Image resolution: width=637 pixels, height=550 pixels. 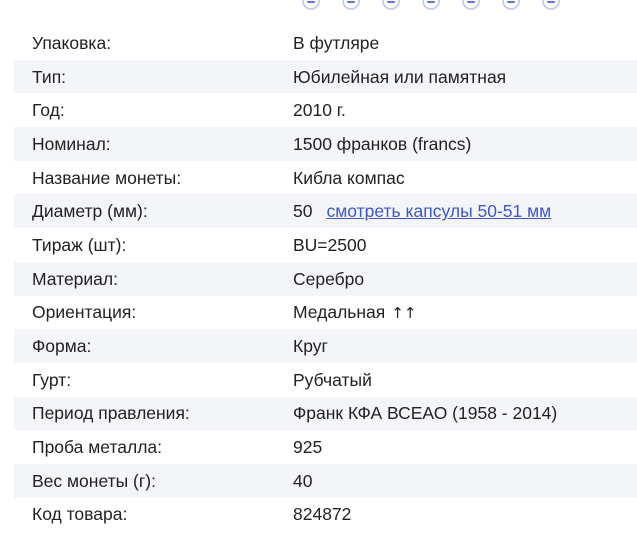 I want to click on spec-row-type: Тип: Юбилейная или памятная, so click(x=325, y=76).